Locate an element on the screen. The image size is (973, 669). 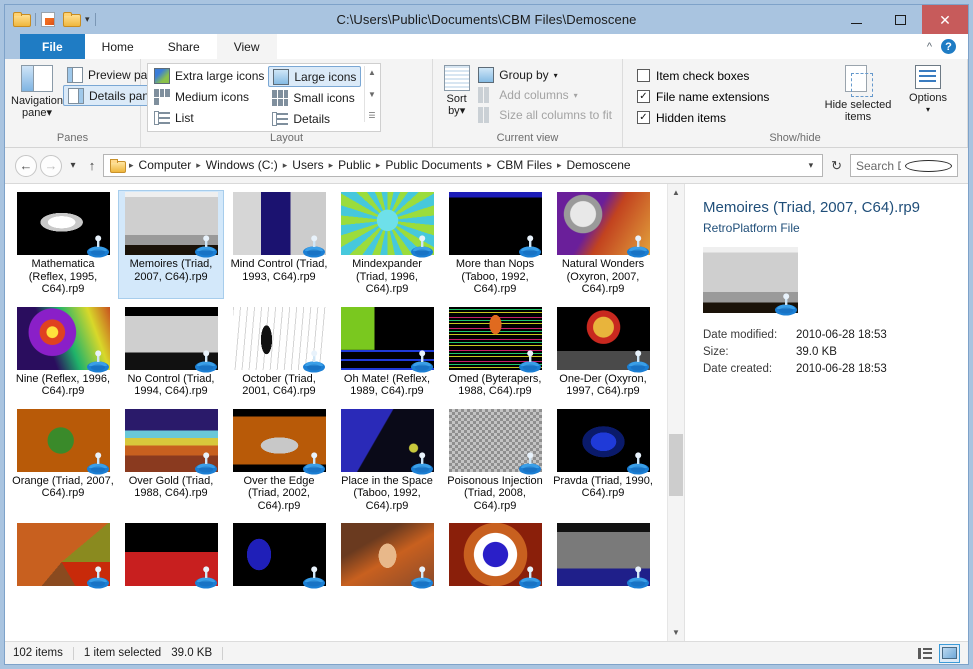
breadcrumb-item-public-documents: Public Documents is located at coordinates (433, 165).